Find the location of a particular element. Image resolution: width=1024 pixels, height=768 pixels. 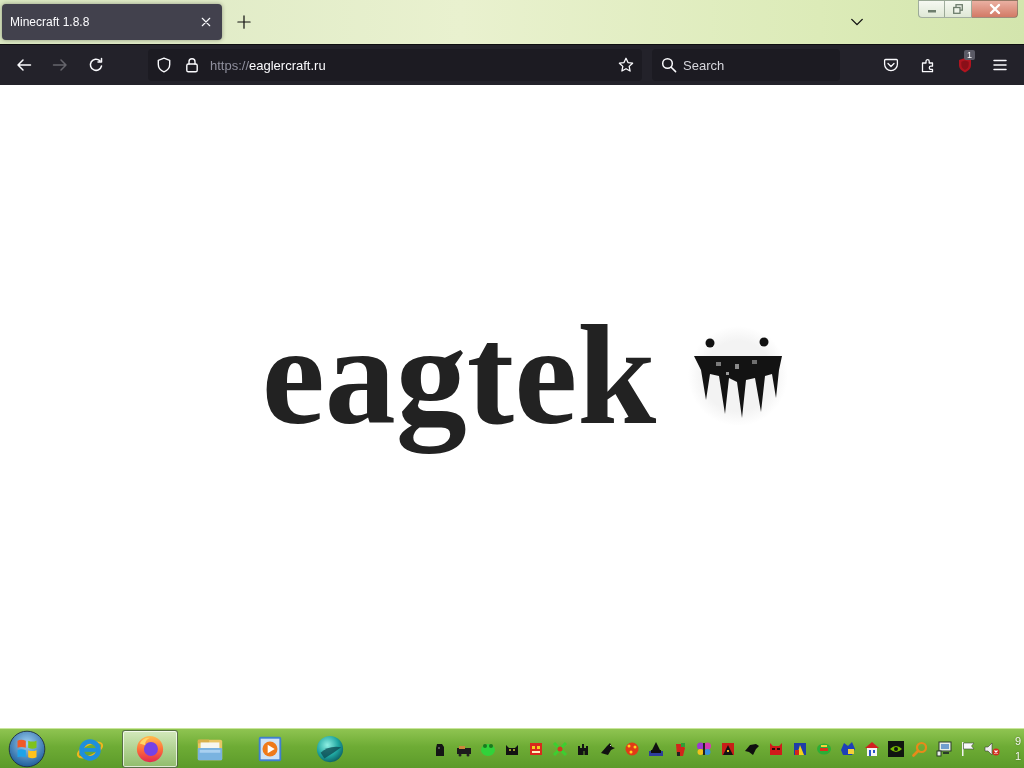

minimize-button is located at coordinates (931, 9).